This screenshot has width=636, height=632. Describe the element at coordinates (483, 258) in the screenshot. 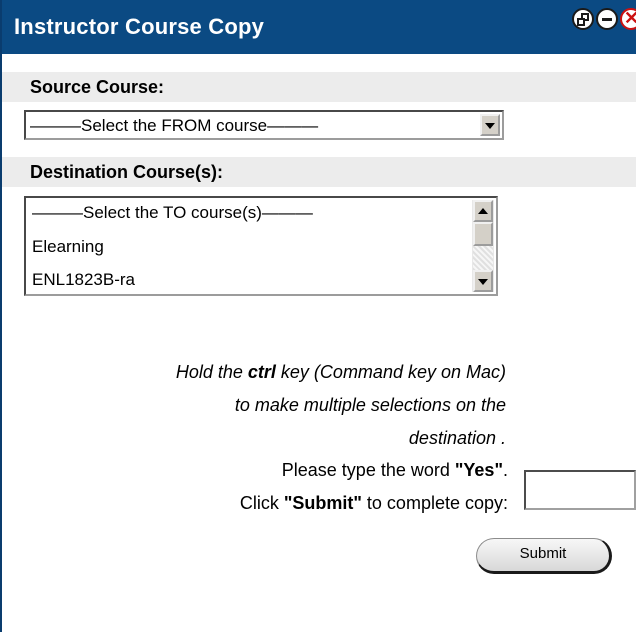

I see `scrollbar-track` at that location.